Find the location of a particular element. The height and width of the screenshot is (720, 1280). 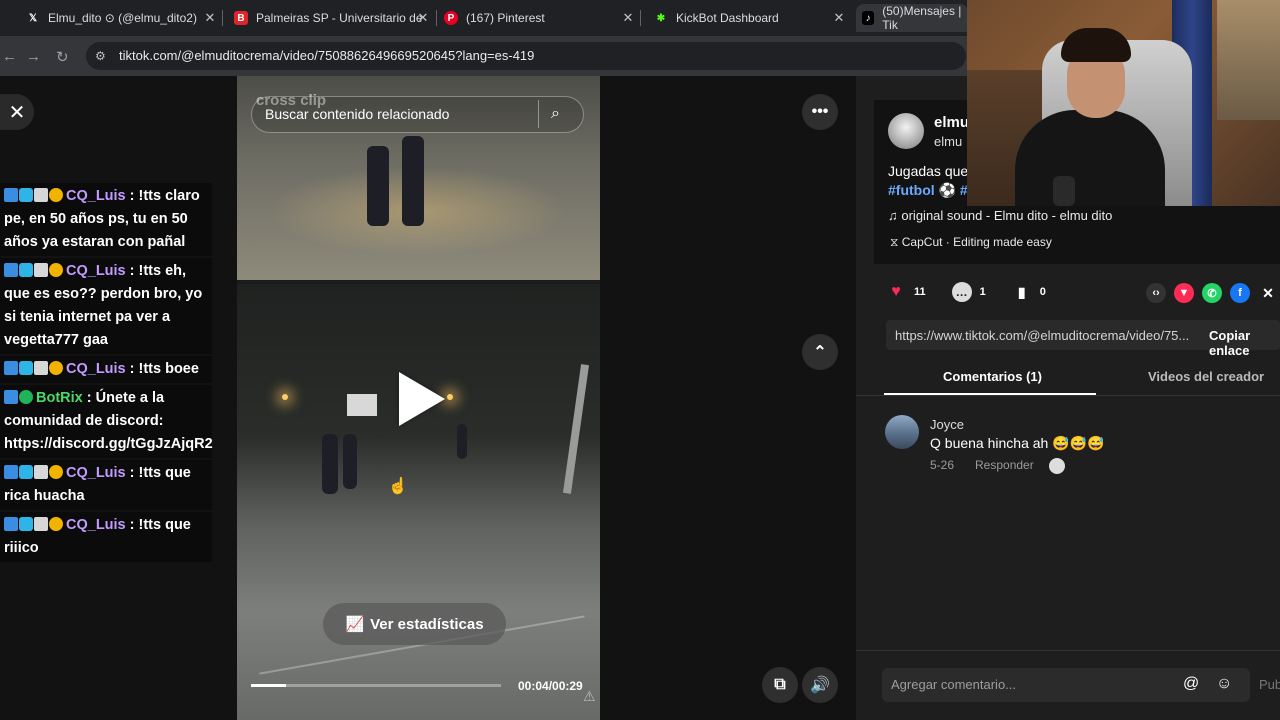

mouse-cursor-icon: ☝ is located at coordinates (398, 486).